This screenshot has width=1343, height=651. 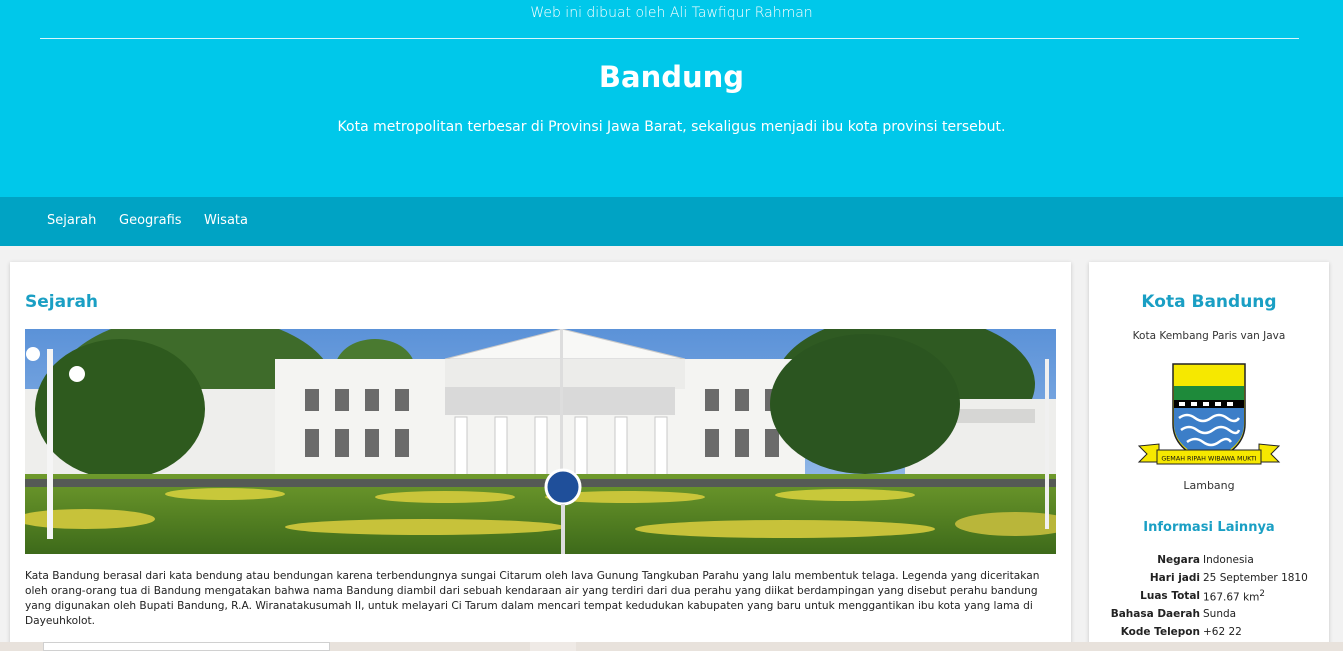 What do you see at coordinates (1209, 485) in the screenshot?
I see `emblem-caption: Lambang` at bounding box center [1209, 485].